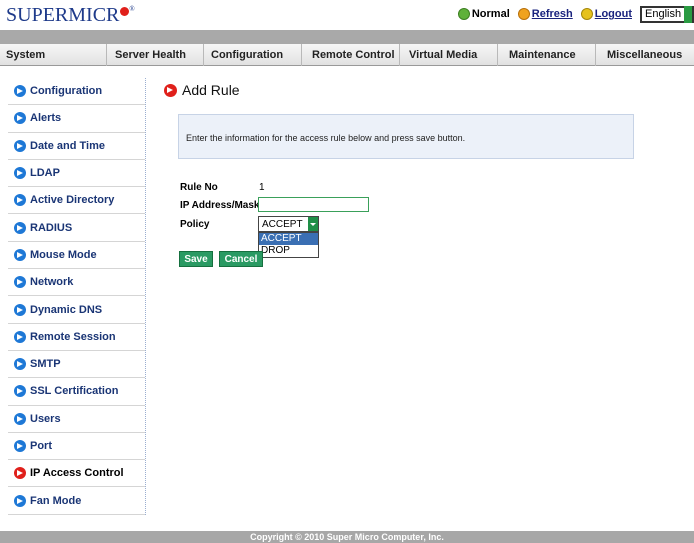  What do you see at coordinates (262, 187) in the screenshot?
I see `rule-no-value: 1` at bounding box center [262, 187].